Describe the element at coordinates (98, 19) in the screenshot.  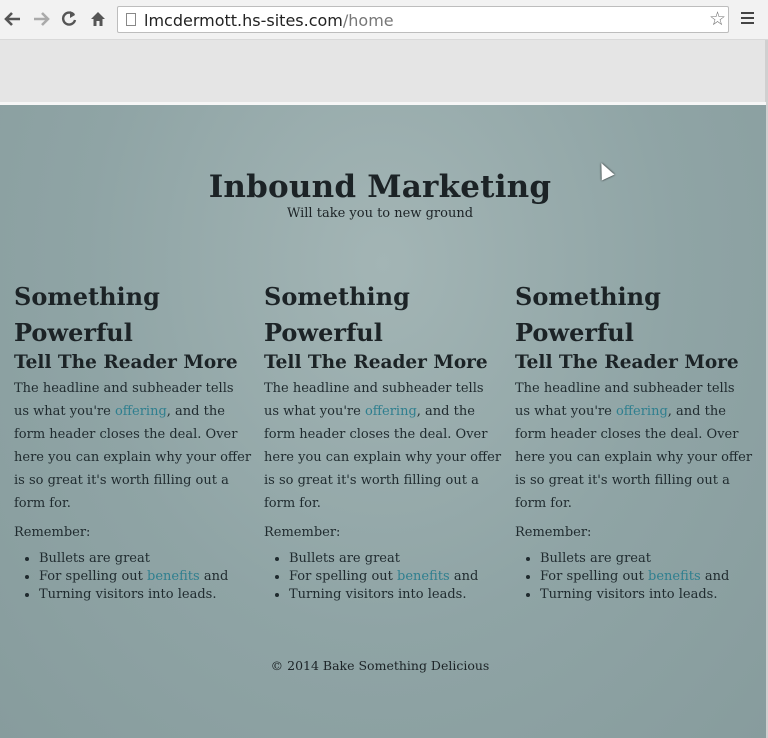
I see `home-icon` at that location.